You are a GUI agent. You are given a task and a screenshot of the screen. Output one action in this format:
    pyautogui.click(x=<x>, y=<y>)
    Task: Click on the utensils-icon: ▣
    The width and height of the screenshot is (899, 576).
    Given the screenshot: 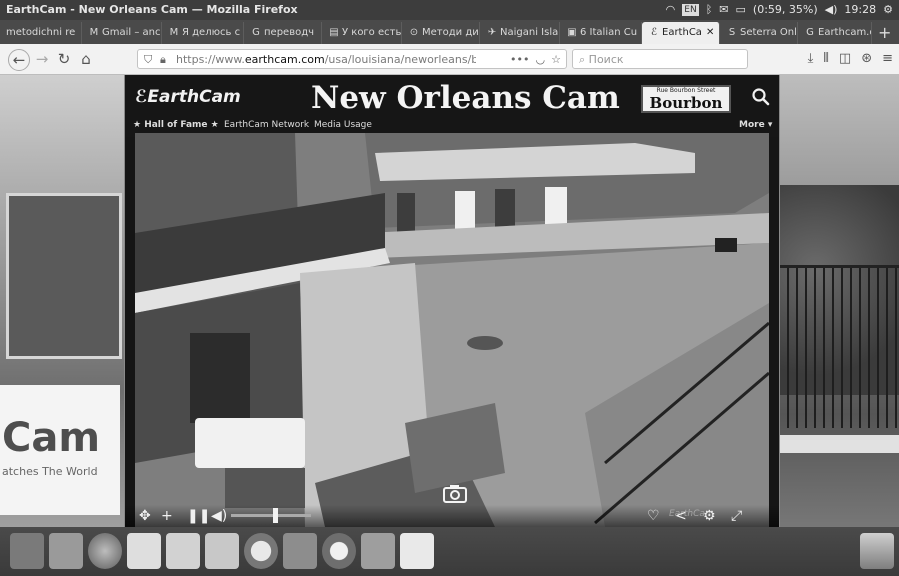 What is the action you would take?
    pyautogui.click(x=572, y=32)
    